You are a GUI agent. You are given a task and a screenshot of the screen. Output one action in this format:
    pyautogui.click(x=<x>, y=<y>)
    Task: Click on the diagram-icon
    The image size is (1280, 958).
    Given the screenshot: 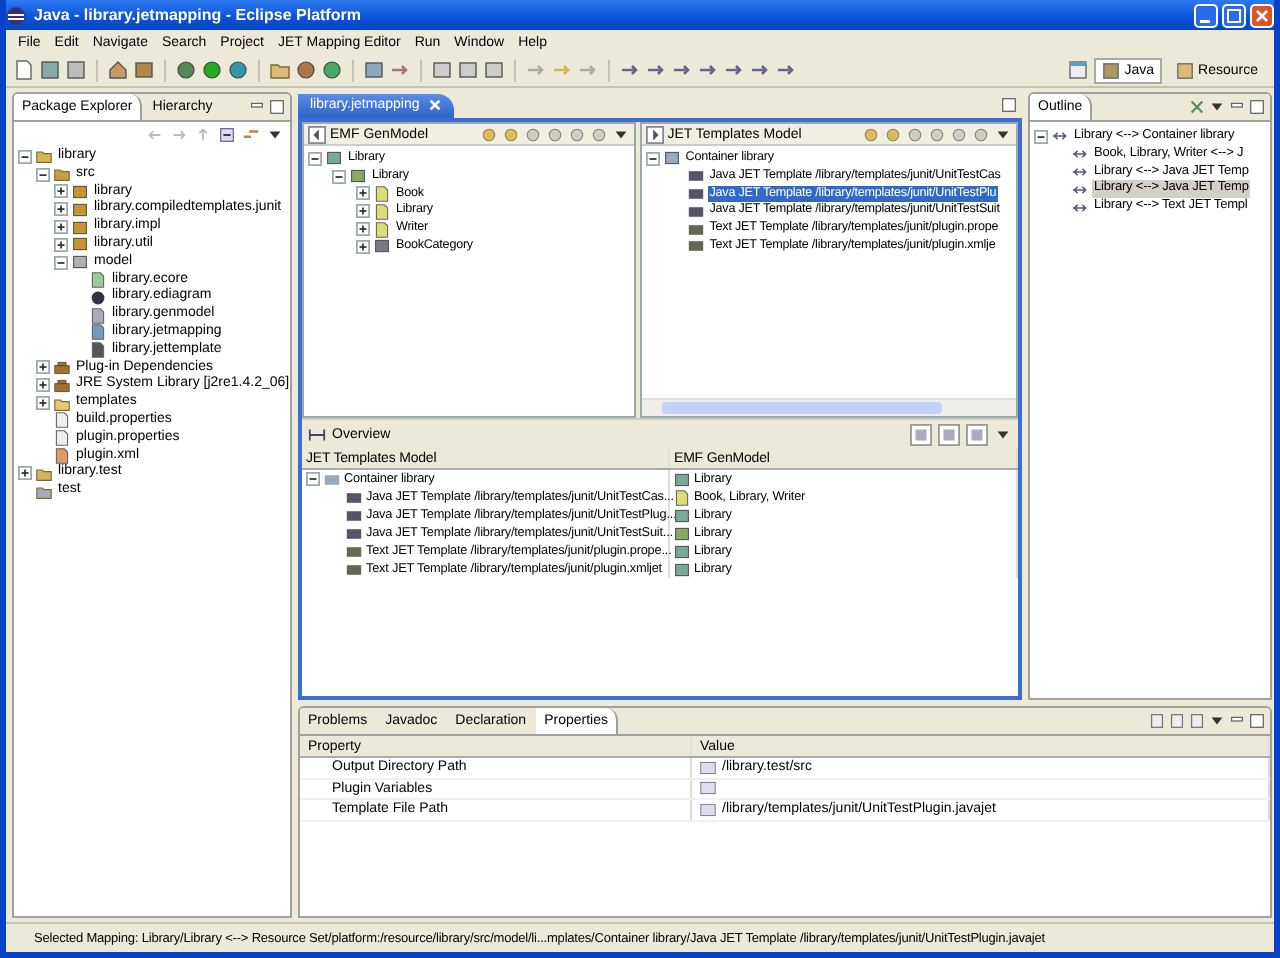 What is the action you would take?
    pyautogui.click(x=98, y=297)
    